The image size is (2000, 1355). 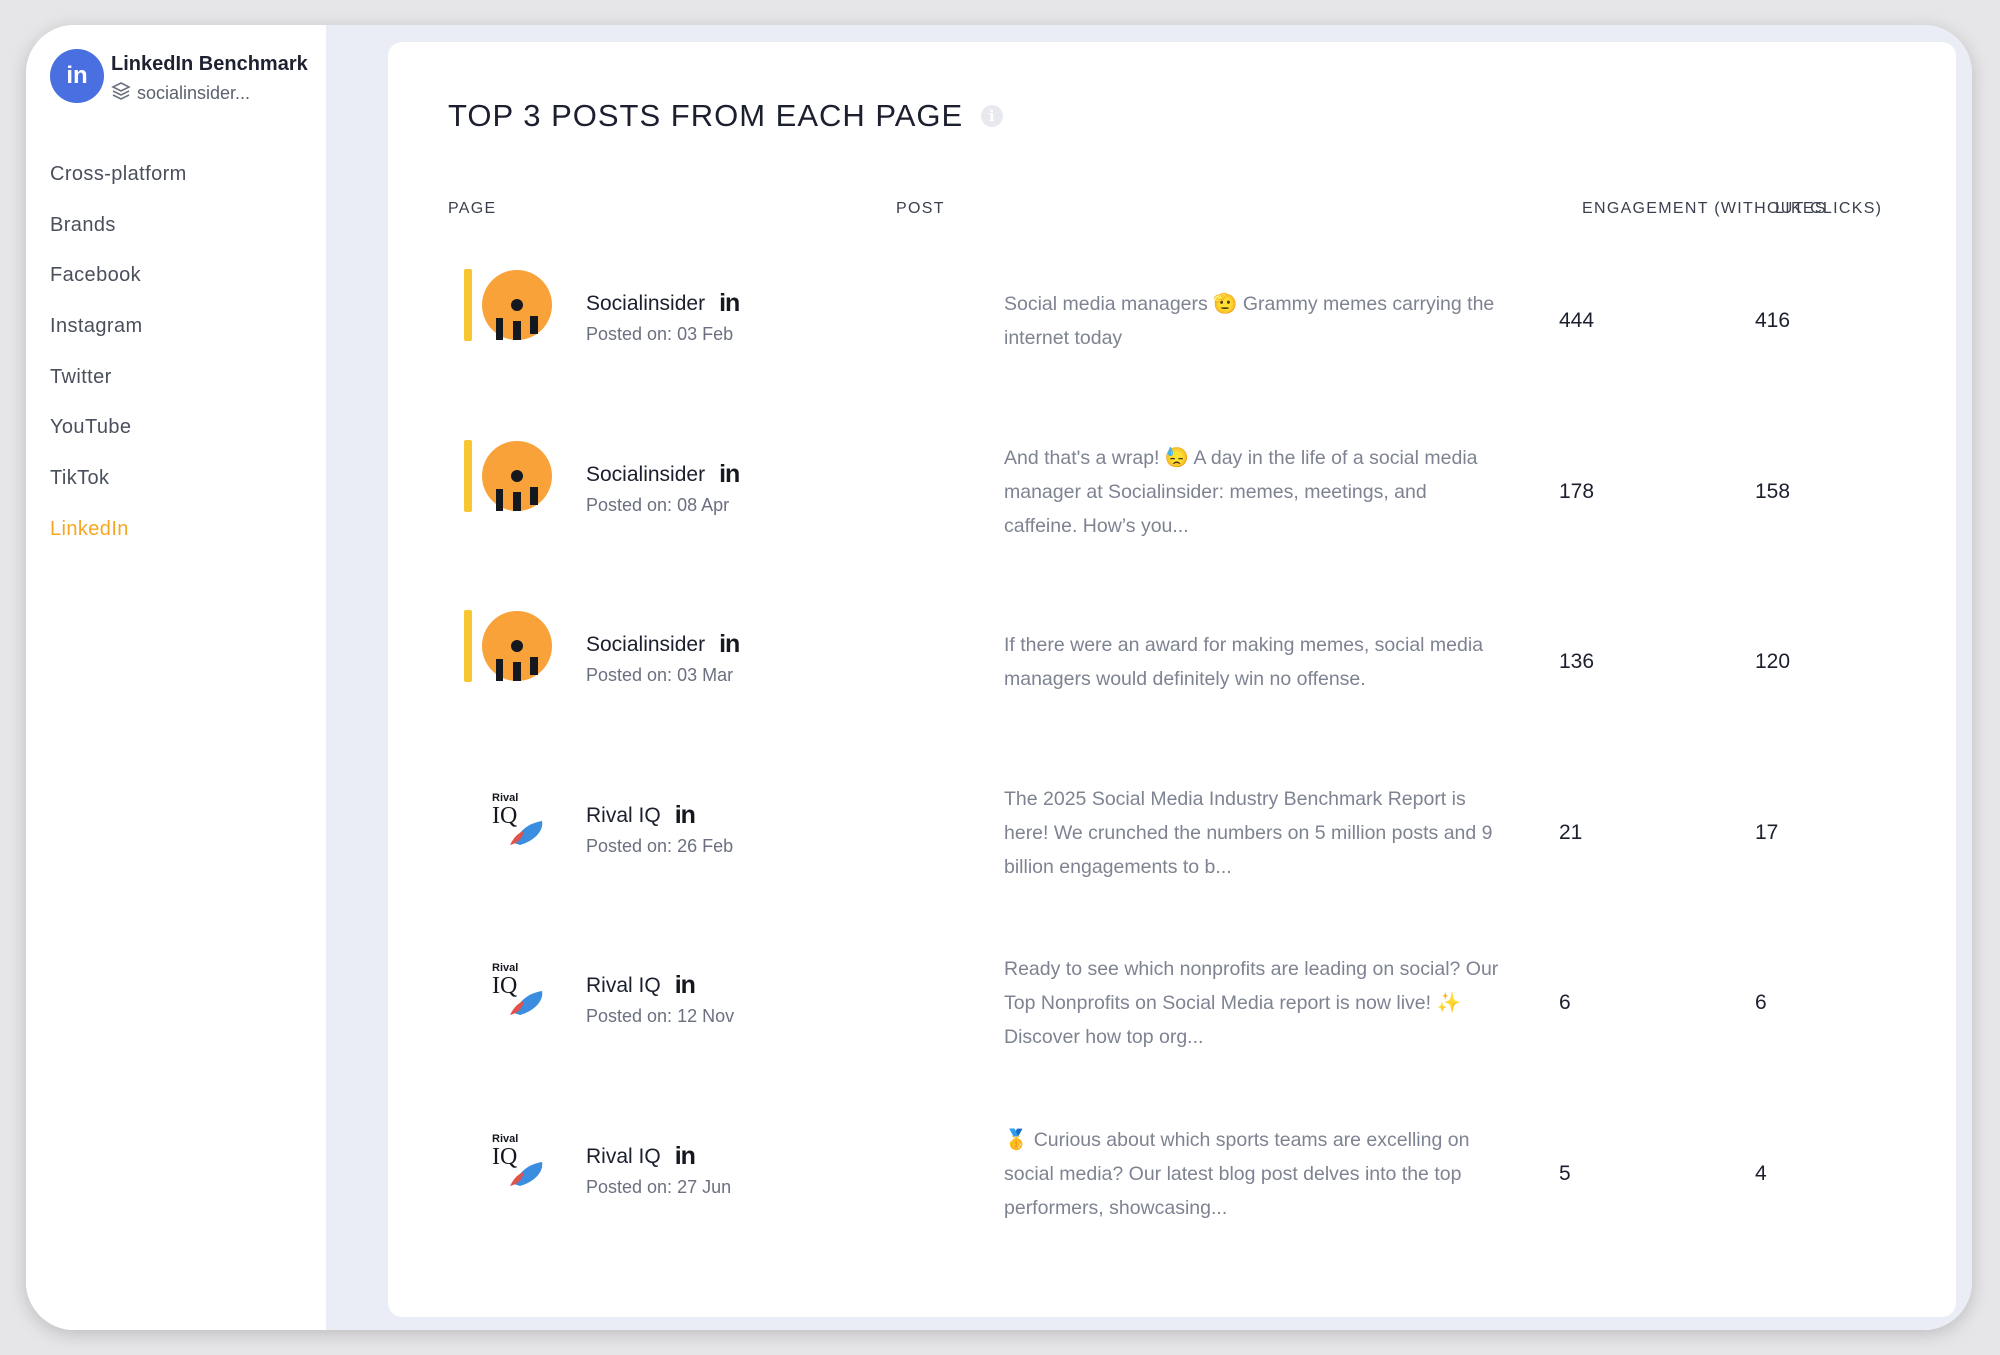 What do you see at coordinates (1773, 661) in the screenshot?
I see `likes-value: 120` at bounding box center [1773, 661].